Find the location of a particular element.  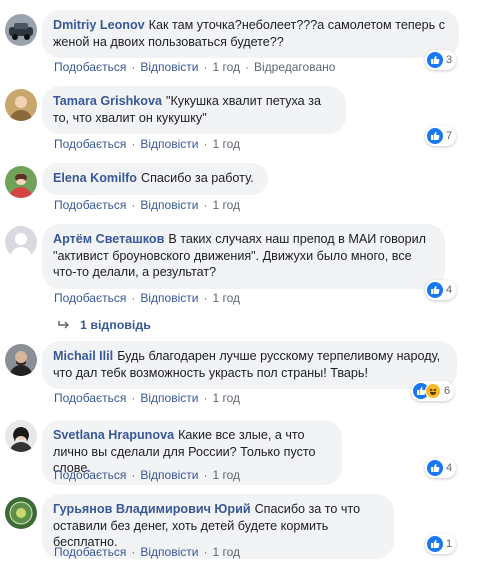

comment-author: Гурьянов Владимирович Юрий is located at coordinates (152, 509).